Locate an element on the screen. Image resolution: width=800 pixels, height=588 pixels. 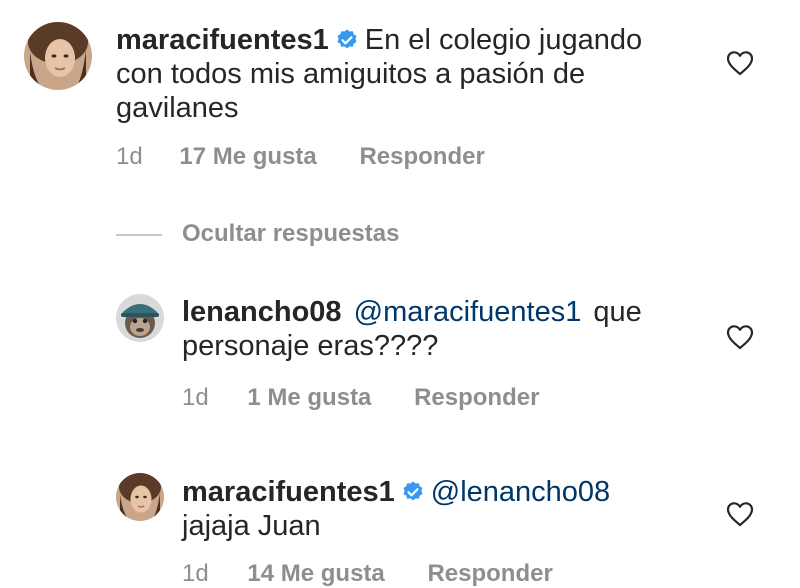
avatar-monkey-cap-icon is located at coordinates (140, 318).